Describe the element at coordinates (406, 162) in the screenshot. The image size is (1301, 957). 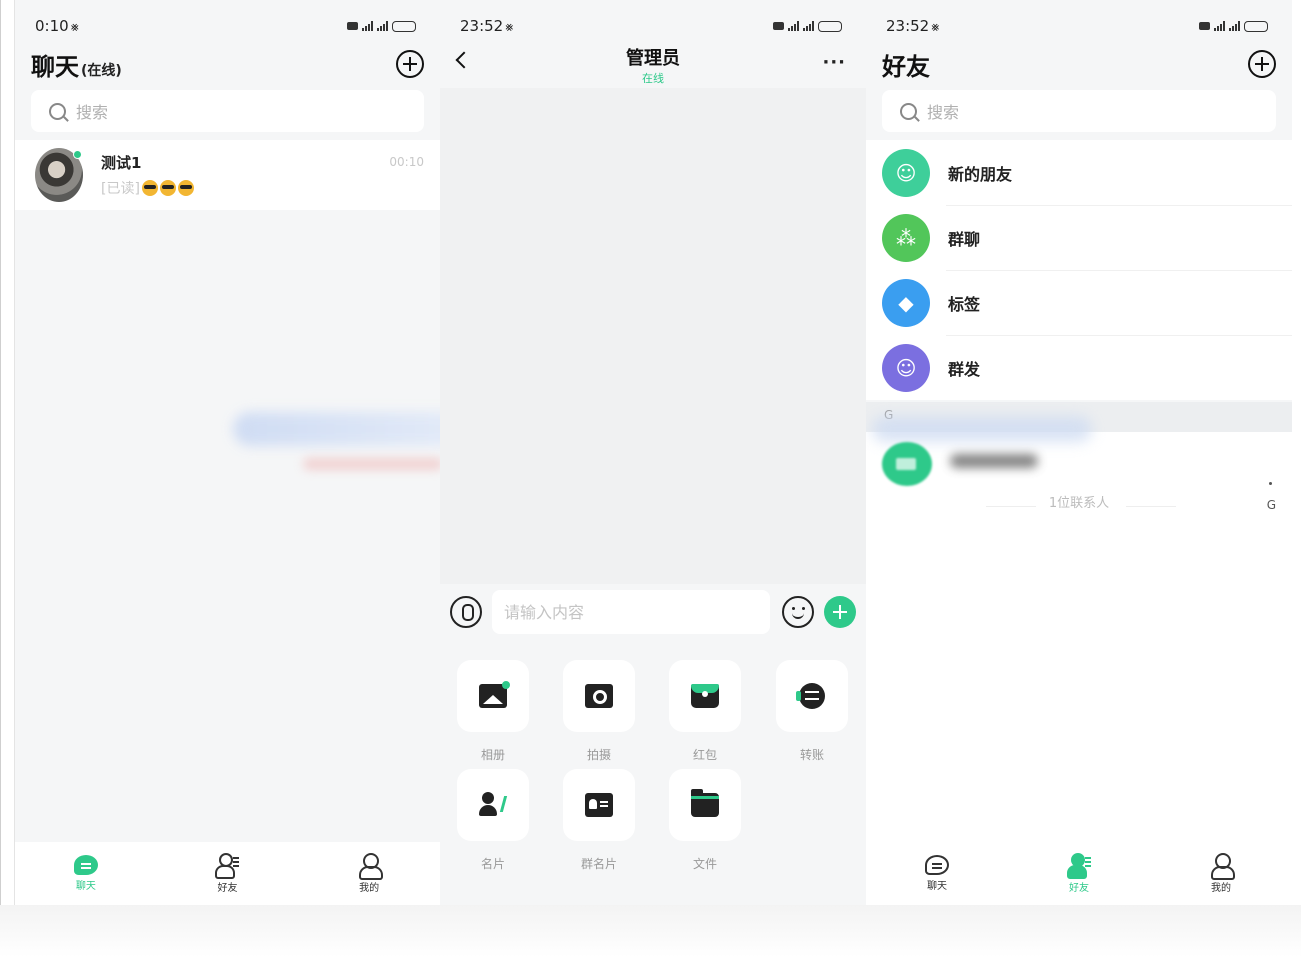
I see `chat-time: 00:10` at that location.